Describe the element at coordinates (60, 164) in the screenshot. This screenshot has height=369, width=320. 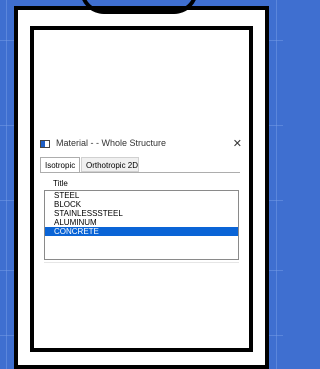
I see `tab-isotropic: Isotropic` at that location.